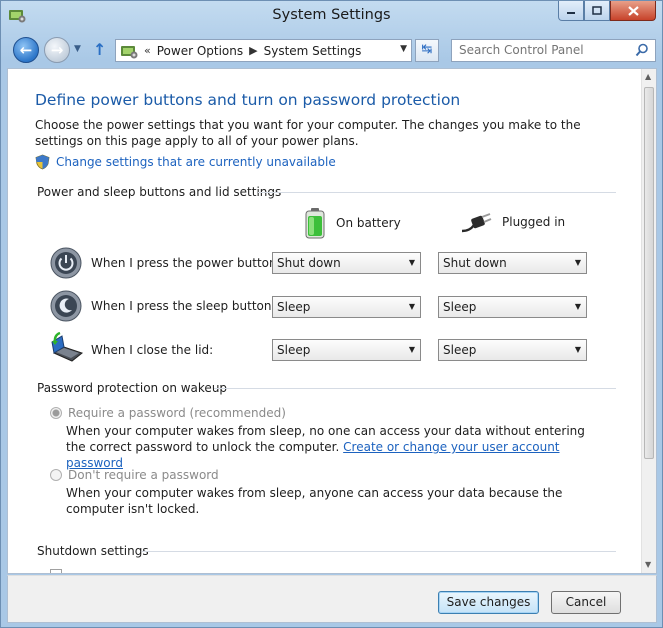  Describe the element at coordinates (177, 413) in the screenshot. I see `require-password-label: Require a password (recommended)` at that location.